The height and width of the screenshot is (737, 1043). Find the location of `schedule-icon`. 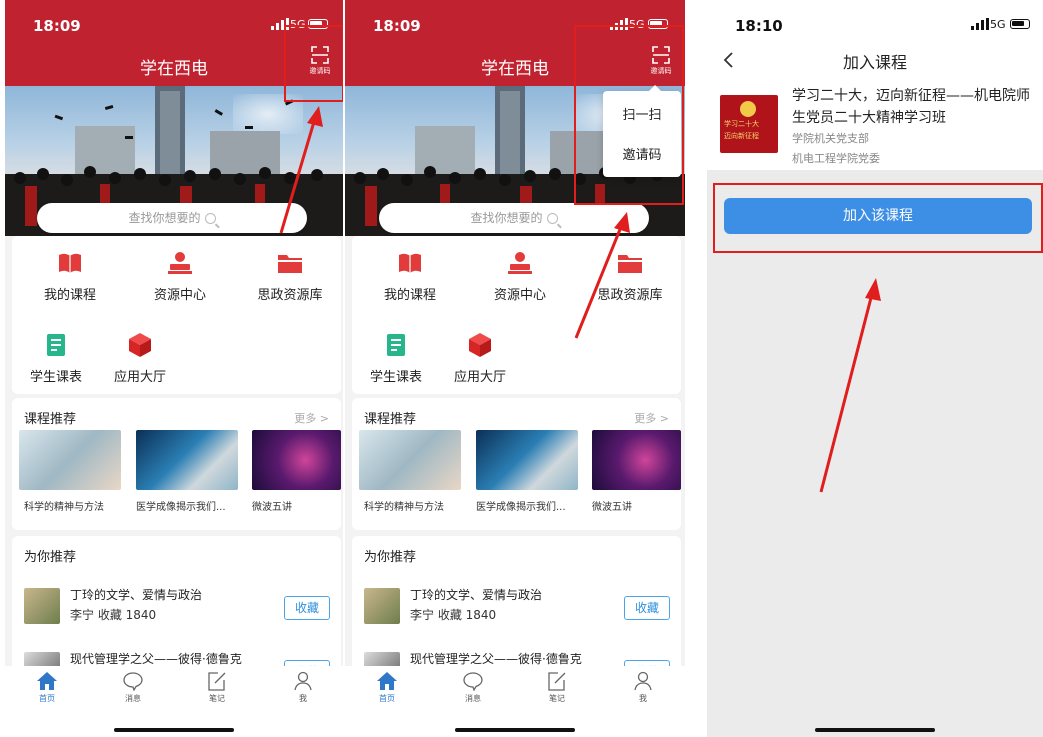

schedule-icon is located at coordinates (56, 345).